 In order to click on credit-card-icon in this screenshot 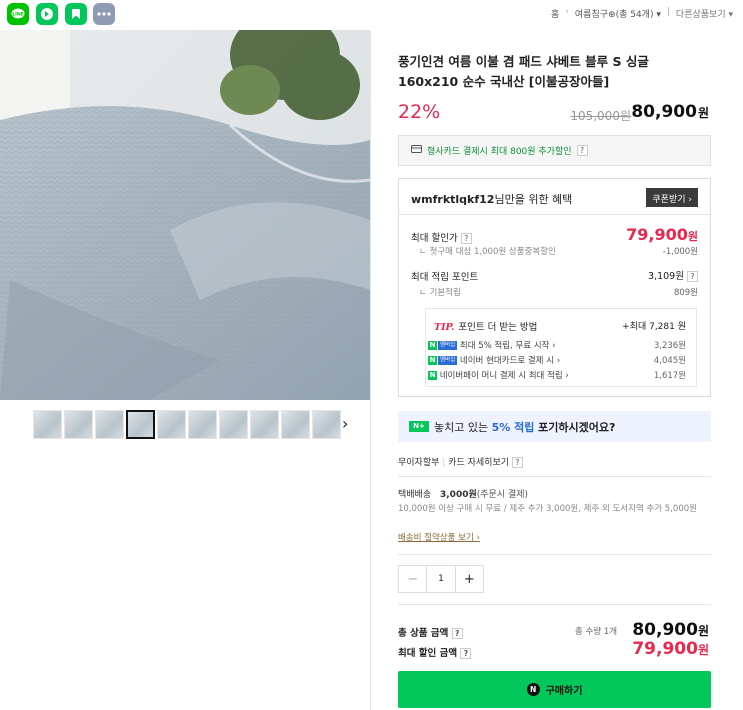, I will do `click(416, 150)`.